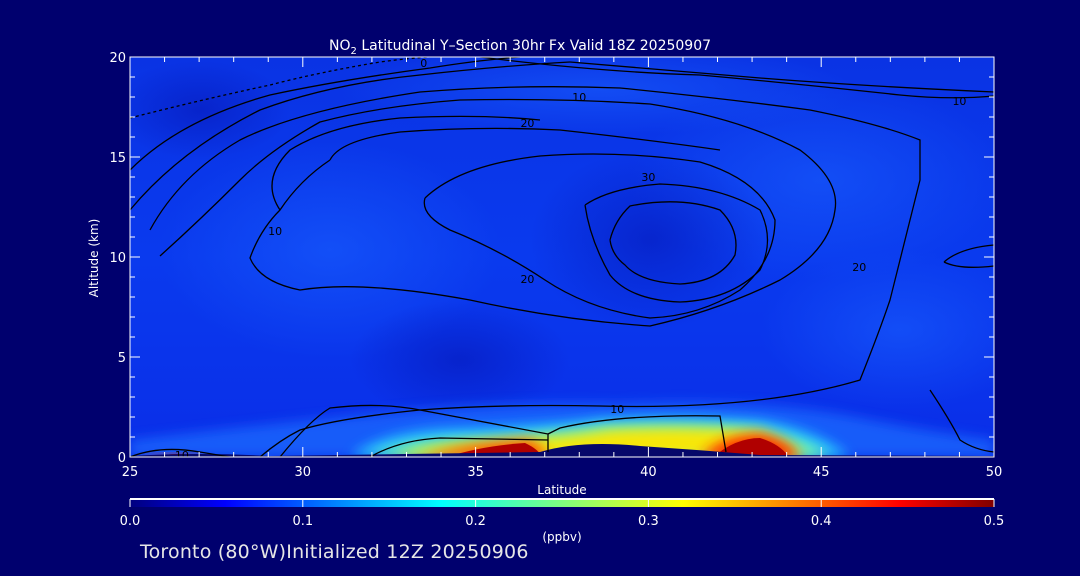 The height and width of the screenshot is (576, 1080). I want to click on footer-init-text: Toronto (80°W)Initialized 12Z 20250906, so click(334, 552).